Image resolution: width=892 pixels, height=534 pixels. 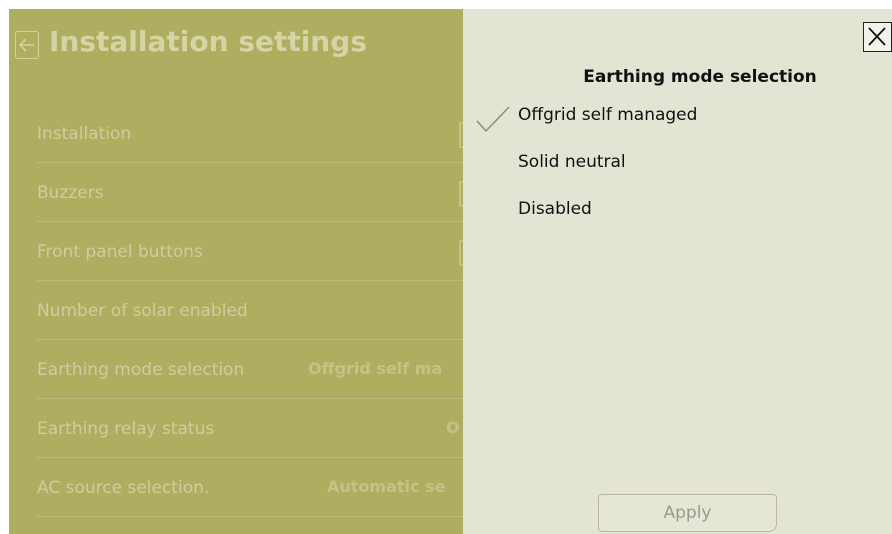 I want to click on back-button, so click(x=27, y=45).